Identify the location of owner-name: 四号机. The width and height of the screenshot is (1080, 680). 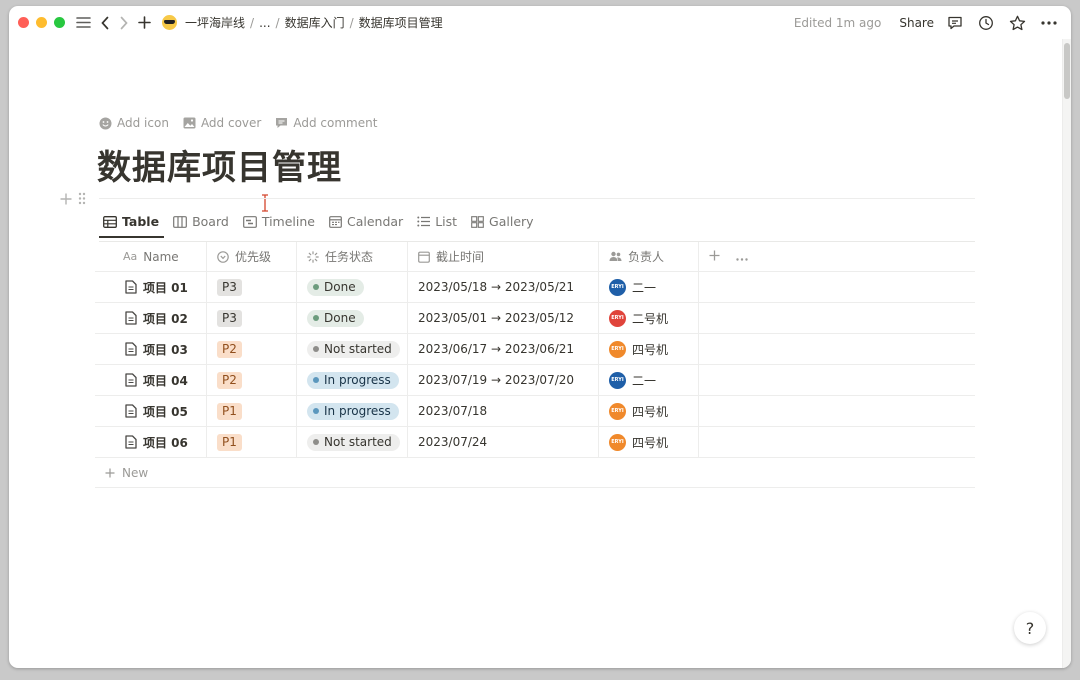
(650, 442).